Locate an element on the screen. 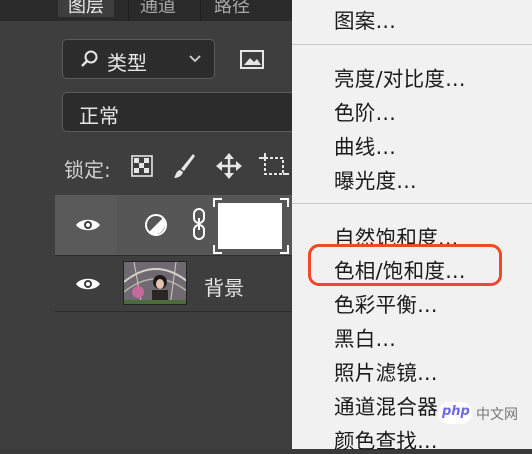  layer-name: 背景 is located at coordinates (224, 288).